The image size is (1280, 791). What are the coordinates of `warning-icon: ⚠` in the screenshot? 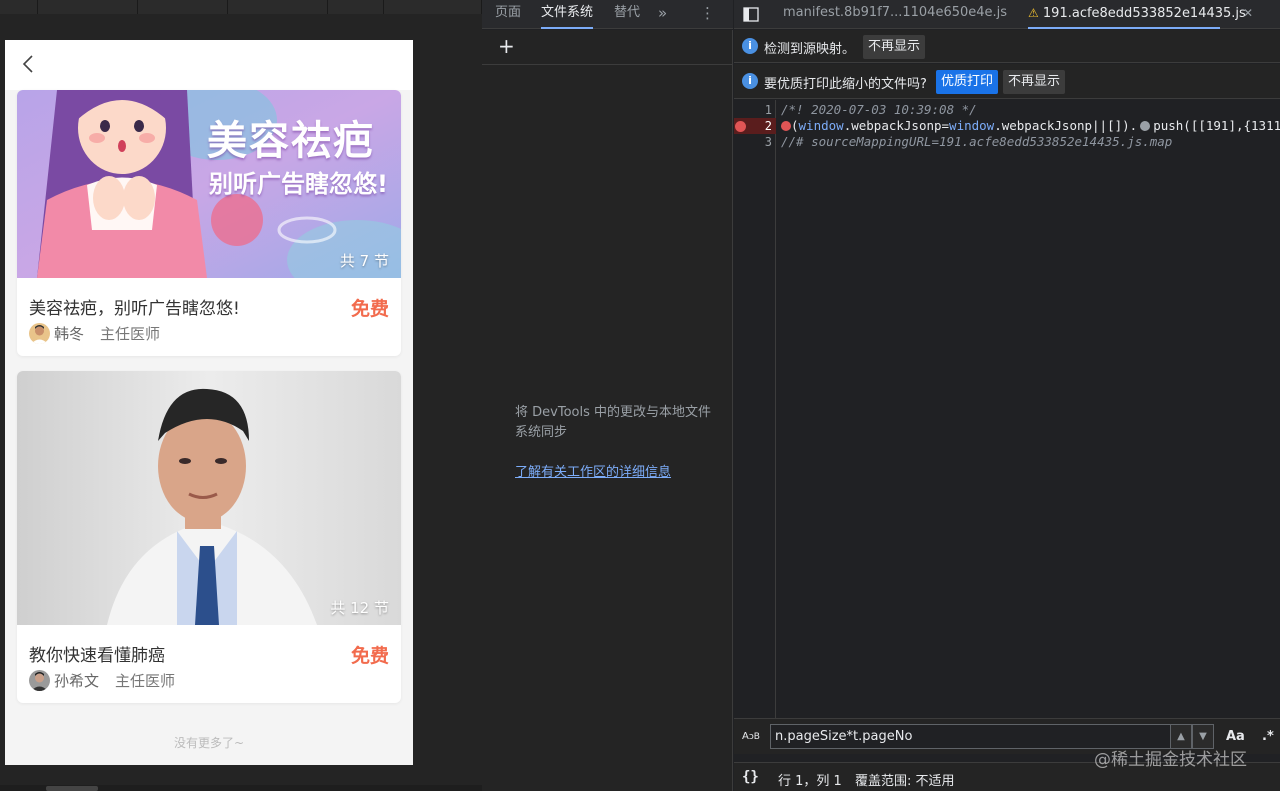 It's located at (1033, 13).